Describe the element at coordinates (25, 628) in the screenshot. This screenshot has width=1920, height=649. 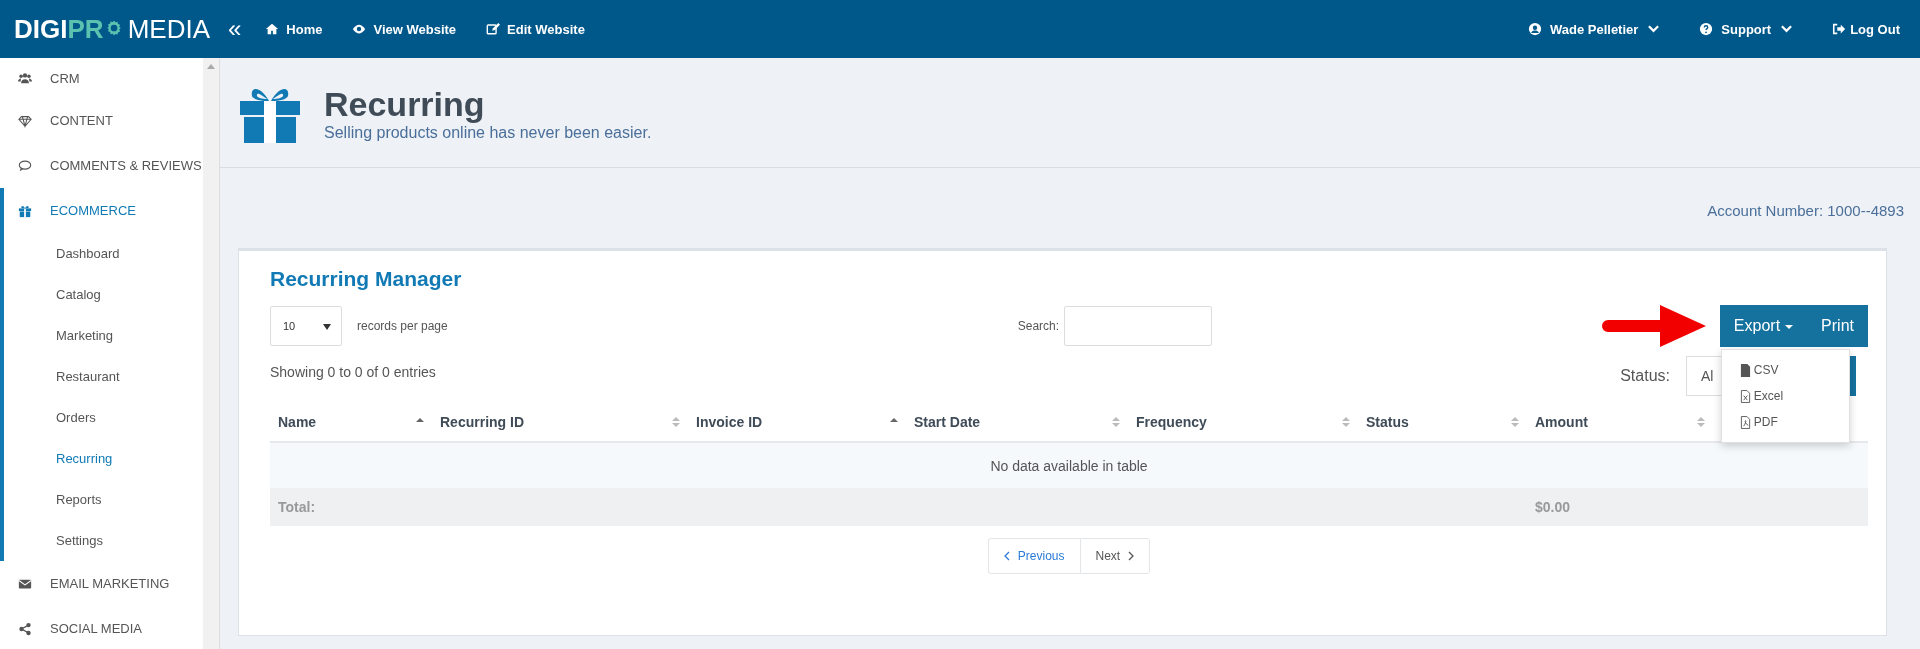
I see `share-icon` at that location.